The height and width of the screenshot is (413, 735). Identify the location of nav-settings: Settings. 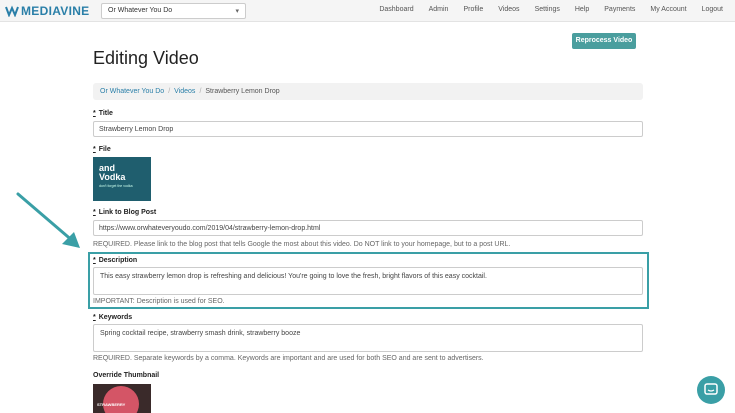
(547, 9).